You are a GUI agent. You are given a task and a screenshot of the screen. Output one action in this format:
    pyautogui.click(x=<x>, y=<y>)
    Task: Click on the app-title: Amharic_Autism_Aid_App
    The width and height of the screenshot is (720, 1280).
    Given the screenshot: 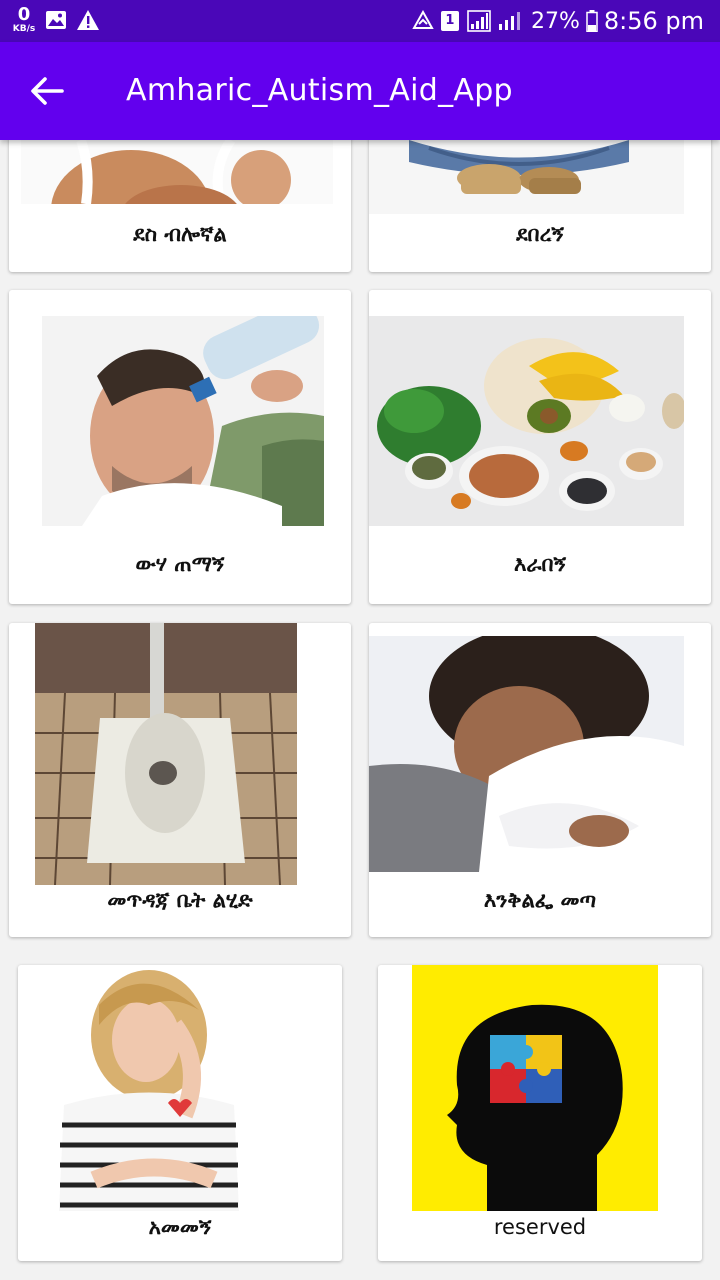 What is the action you would take?
    pyautogui.click(x=319, y=90)
    